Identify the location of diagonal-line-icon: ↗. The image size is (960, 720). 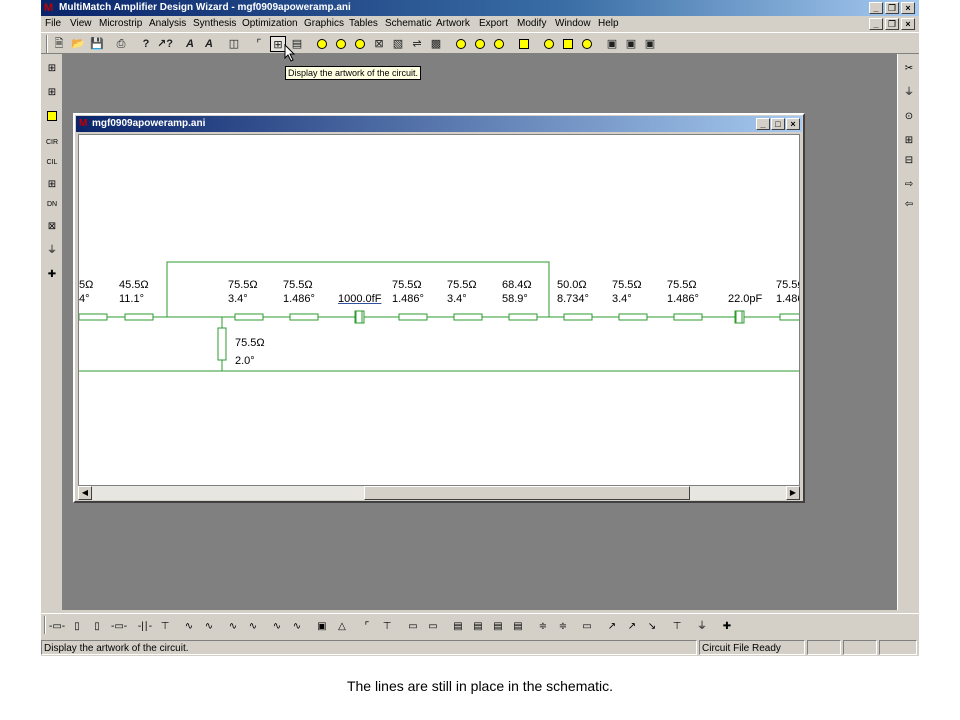
(612, 627).